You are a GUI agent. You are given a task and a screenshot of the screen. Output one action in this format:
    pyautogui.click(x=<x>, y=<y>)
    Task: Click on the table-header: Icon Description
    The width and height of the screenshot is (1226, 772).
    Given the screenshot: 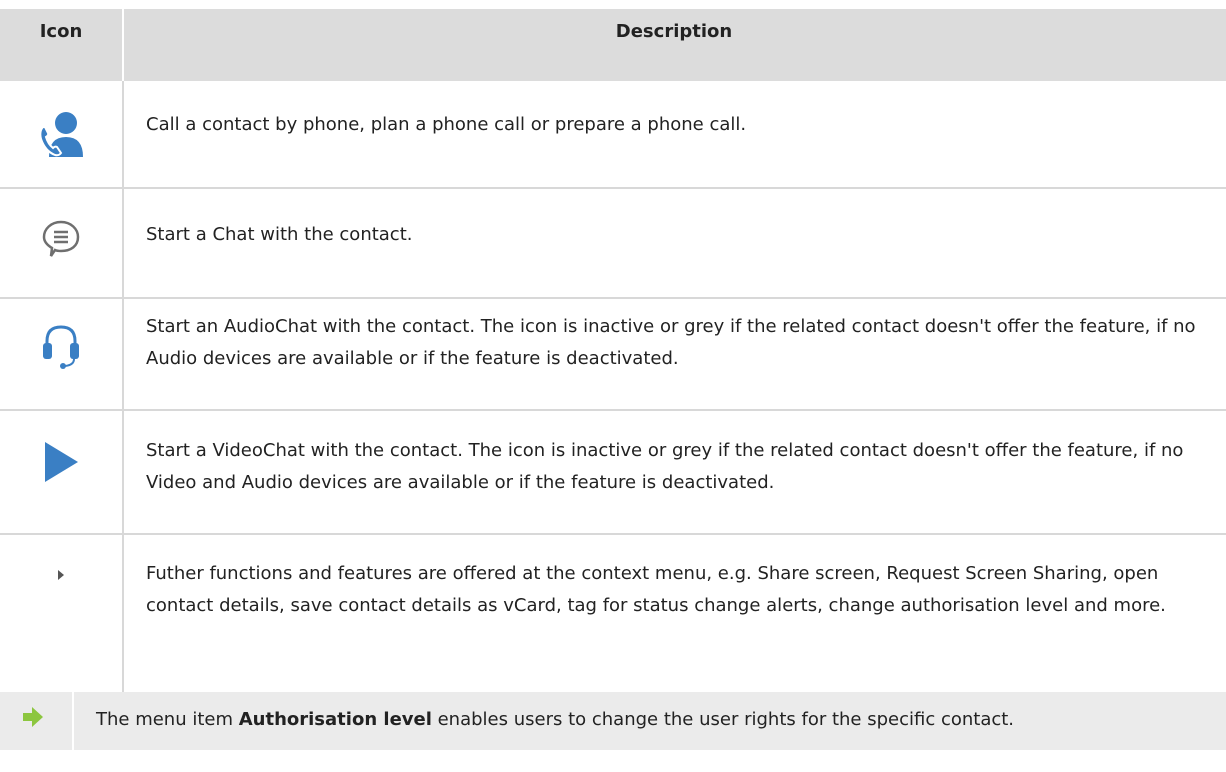 What is the action you would take?
    pyautogui.click(x=613, y=45)
    